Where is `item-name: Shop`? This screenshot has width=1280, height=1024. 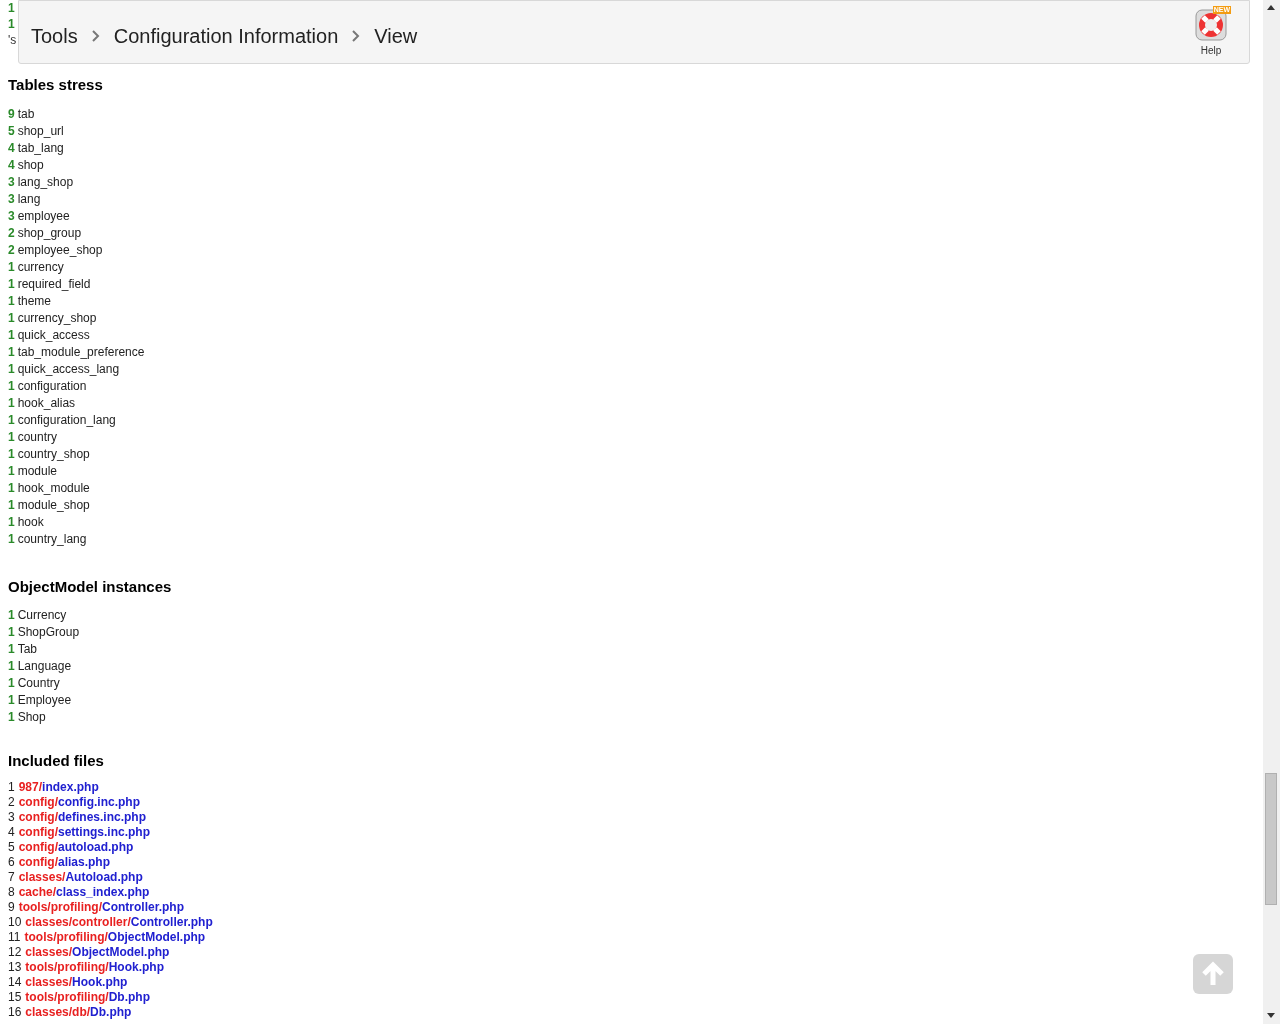 item-name: Shop is located at coordinates (31, 717).